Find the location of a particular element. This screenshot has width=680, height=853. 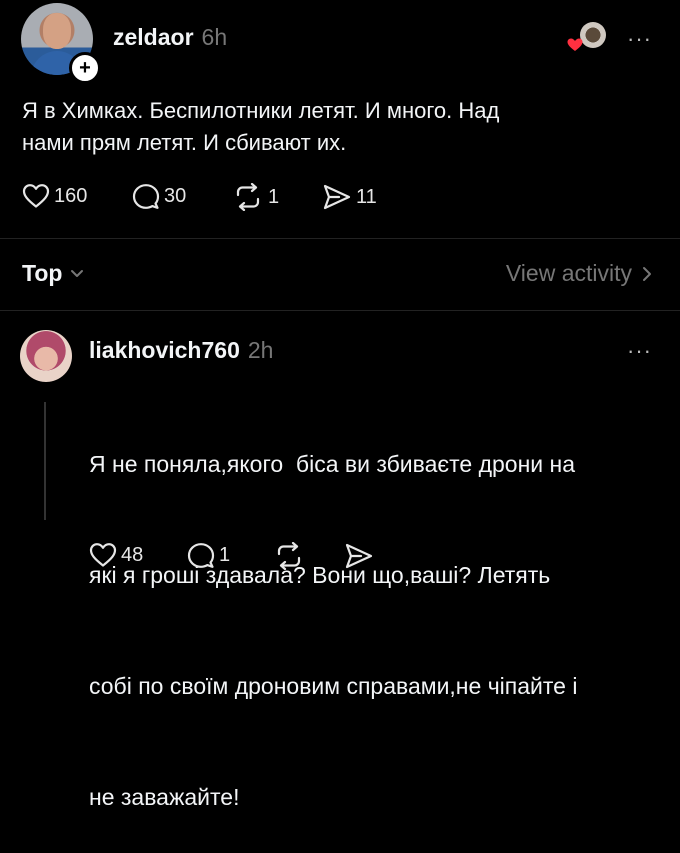

view-activity-label: View activity is located at coordinates (568, 273).